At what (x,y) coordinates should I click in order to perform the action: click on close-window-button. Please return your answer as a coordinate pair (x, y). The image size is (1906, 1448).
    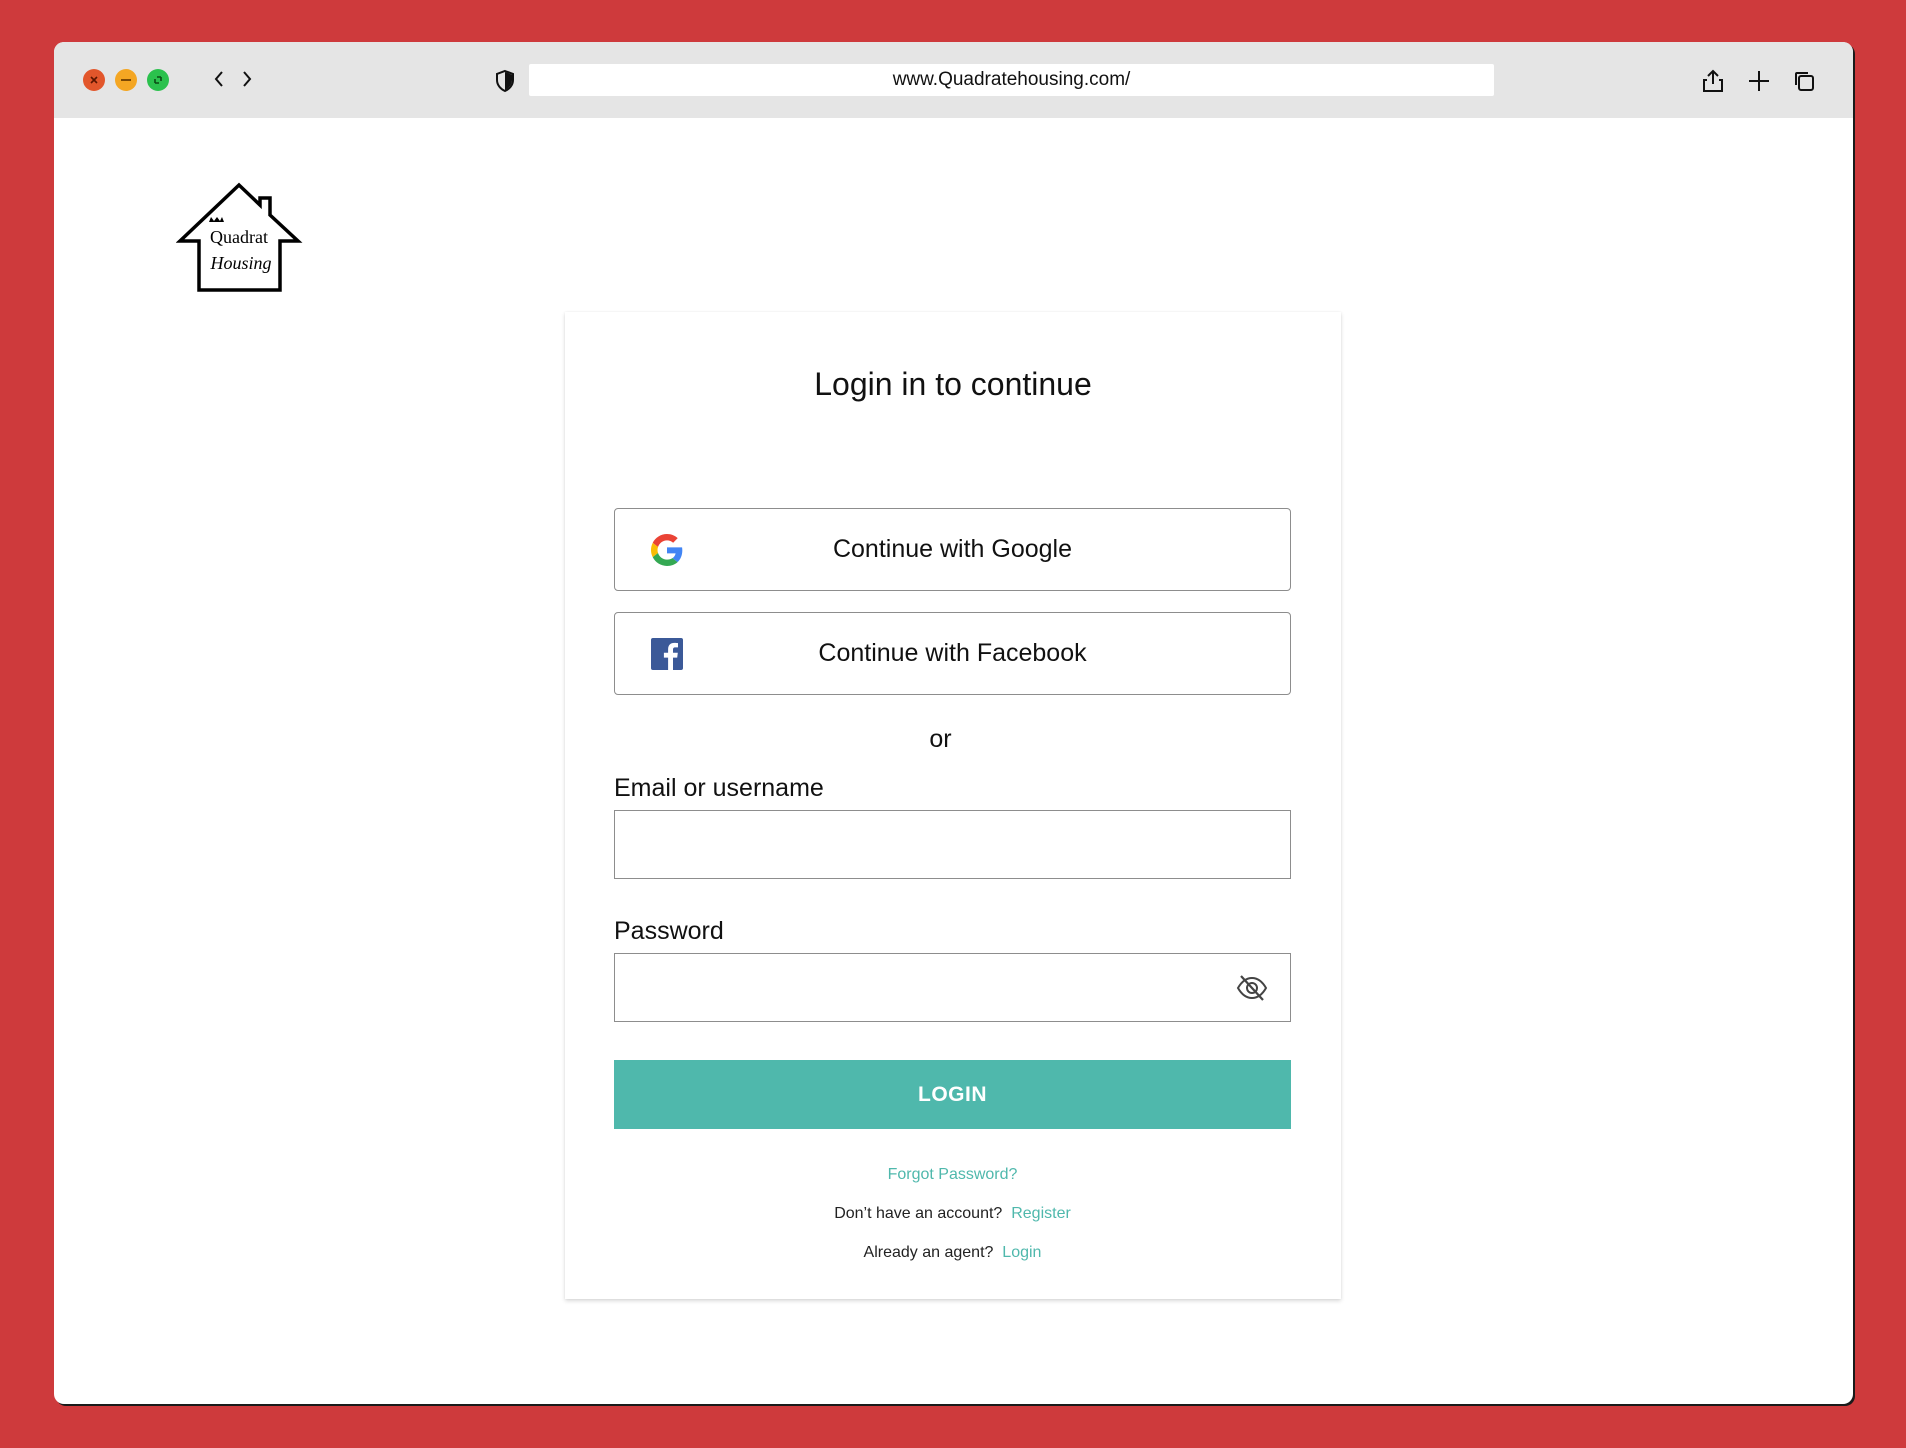
    Looking at the image, I should click on (94, 80).